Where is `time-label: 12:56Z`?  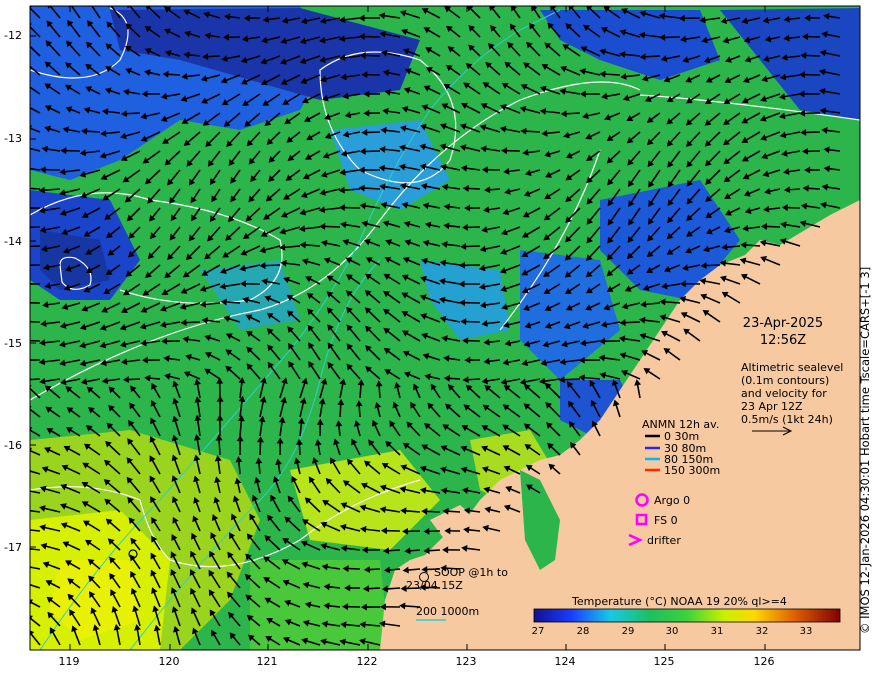
time-label: 12:56Z is located at coordinates (783, 340).